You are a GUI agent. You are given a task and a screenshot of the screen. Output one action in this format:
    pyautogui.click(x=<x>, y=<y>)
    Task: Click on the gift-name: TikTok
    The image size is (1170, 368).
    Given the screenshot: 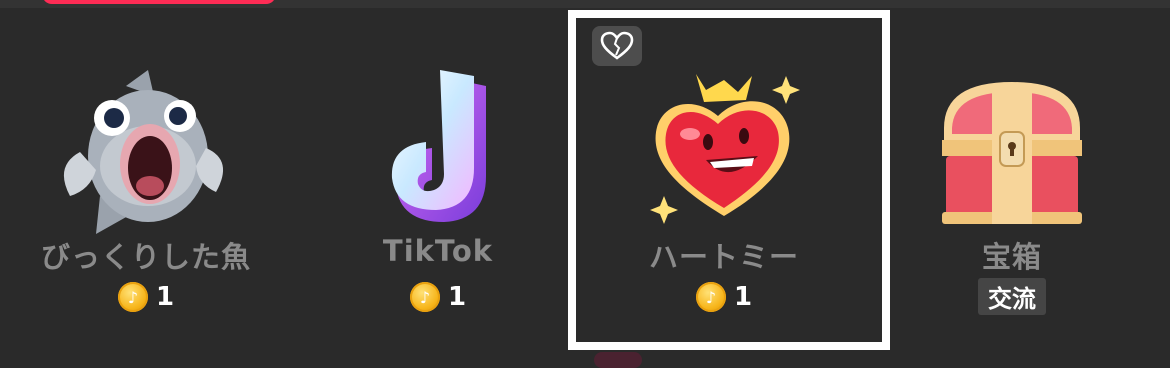 What is the action you would take?
    pyautogui.click(x=438, y=251)
    